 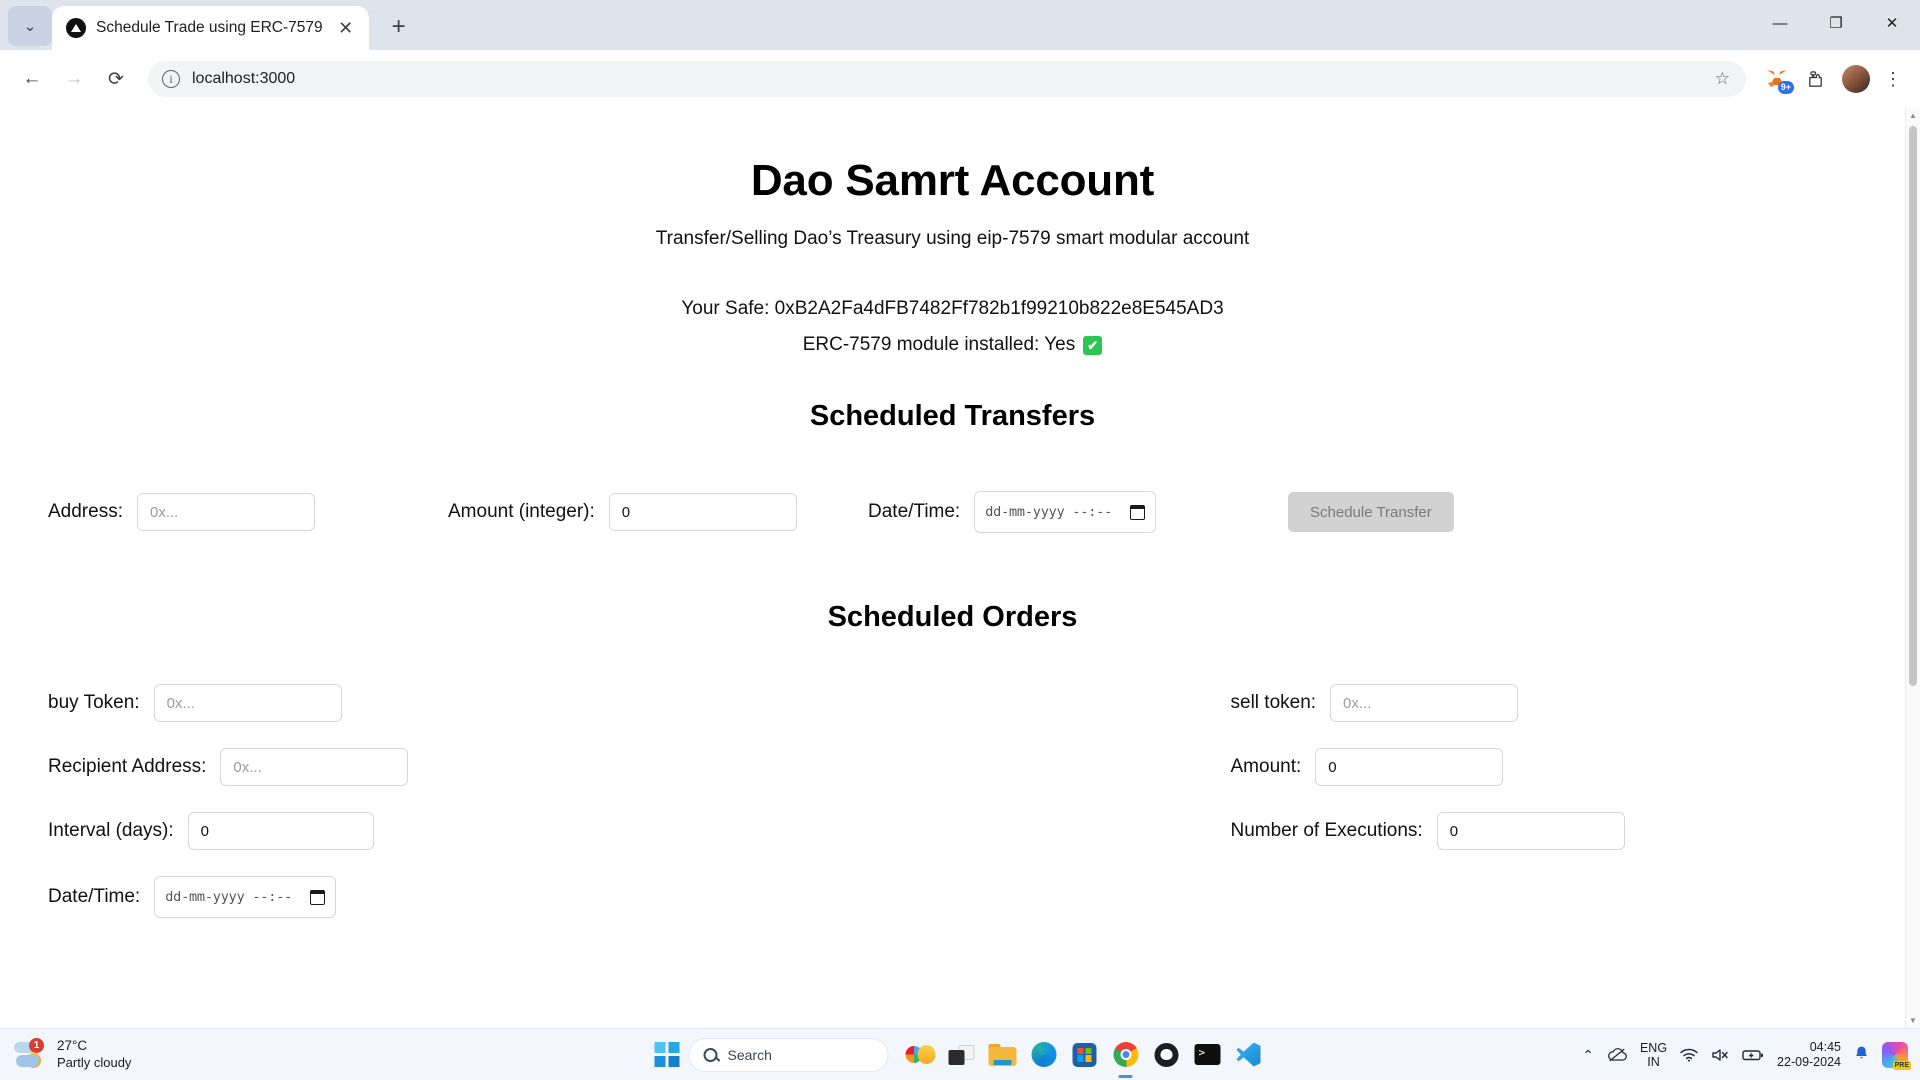 I want to click on weather-temperature: 27°C, so click(x=72, y=1045).